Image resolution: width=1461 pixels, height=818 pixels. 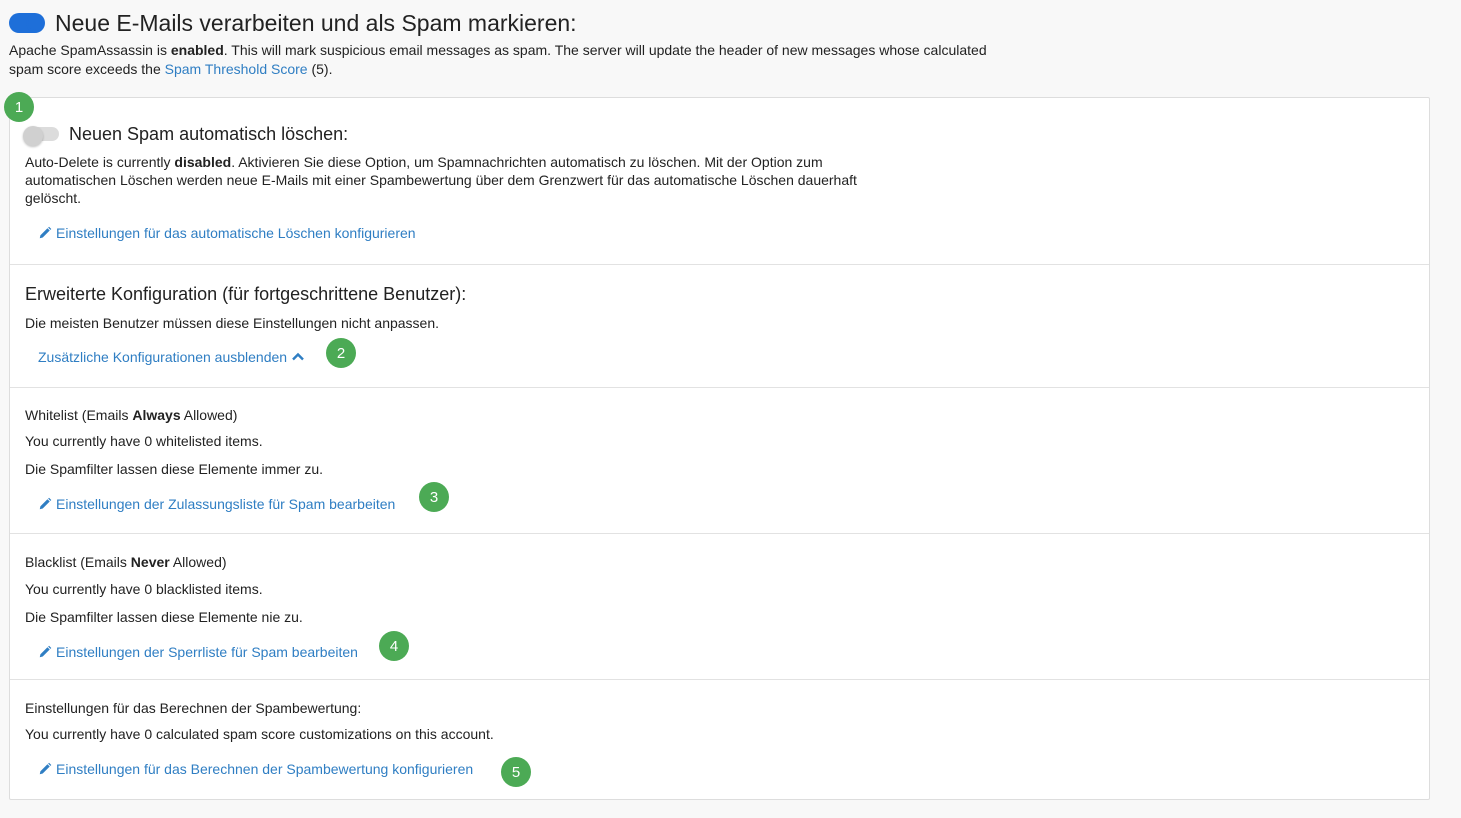 What do you see at coordinates (341, 353) in the screenshot?
I see `step-badge-2: 2` at bounding box center [341, 353].